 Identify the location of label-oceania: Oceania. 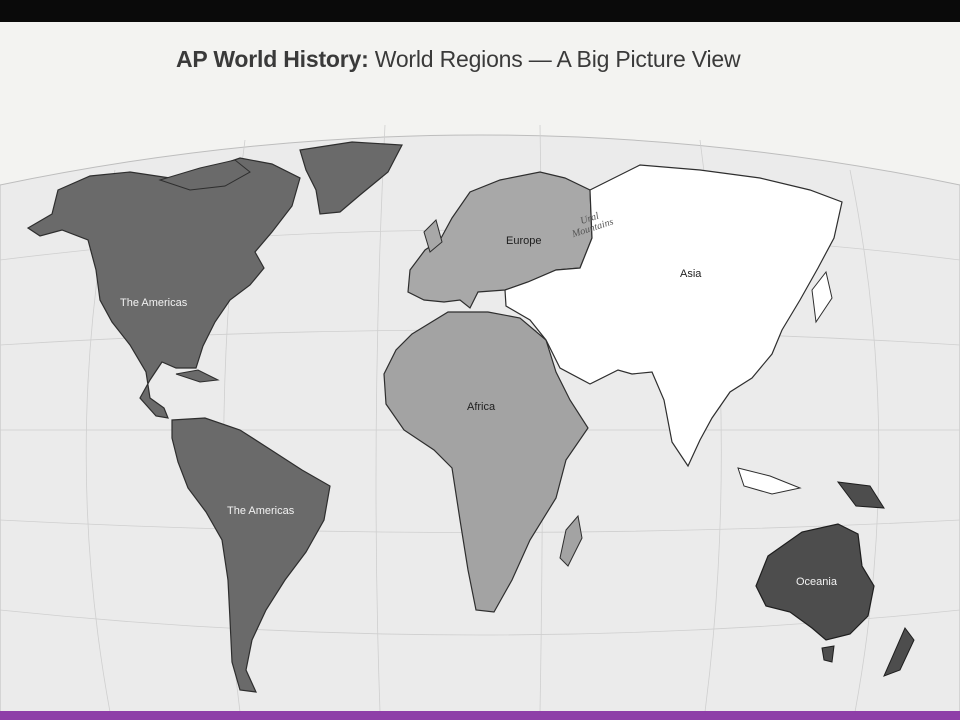
(816, 582).